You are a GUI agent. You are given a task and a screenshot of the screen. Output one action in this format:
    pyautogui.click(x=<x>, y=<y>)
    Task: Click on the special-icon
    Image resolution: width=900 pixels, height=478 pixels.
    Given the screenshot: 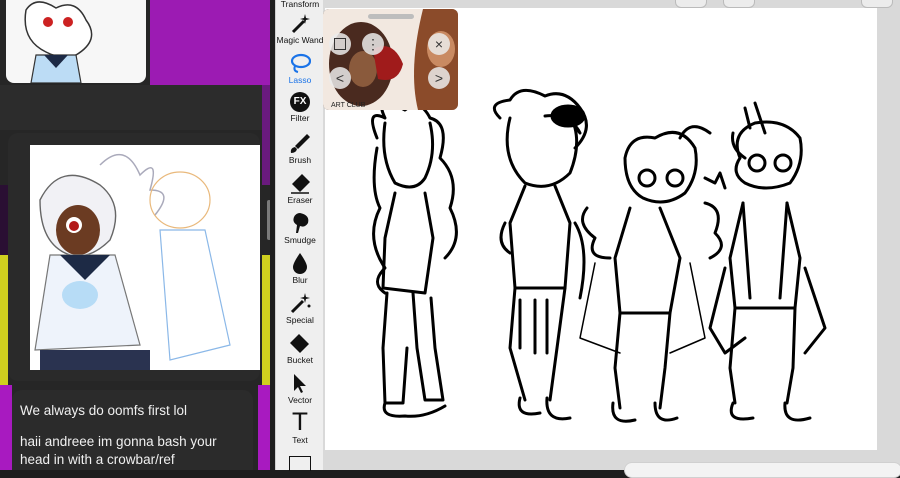 What is the action you would take?
    pyautogui.click(x=300, y=303)
    